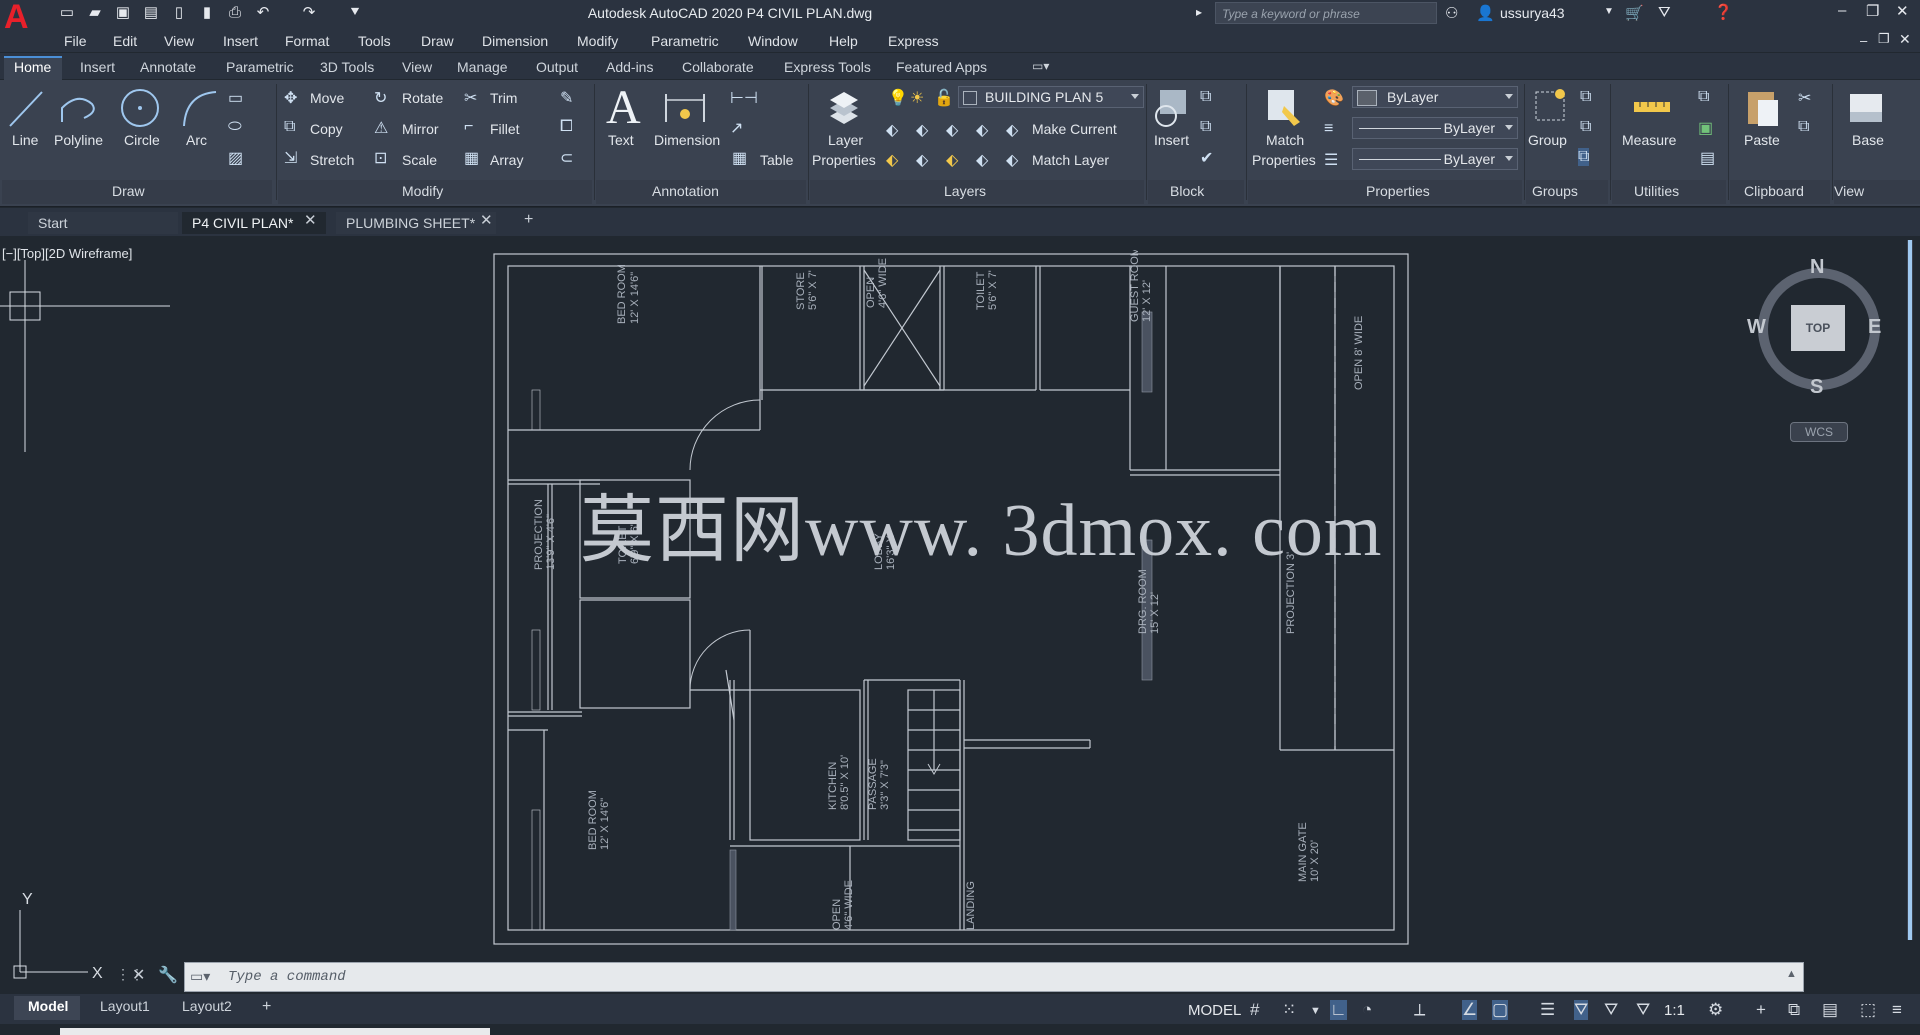 This screenshot has height=1035, width=1920. What do you see at coordinates (1284, 160) in the screenshot?
I see `match-properties-label-2: Properties` at bounding box center [1284, 160].